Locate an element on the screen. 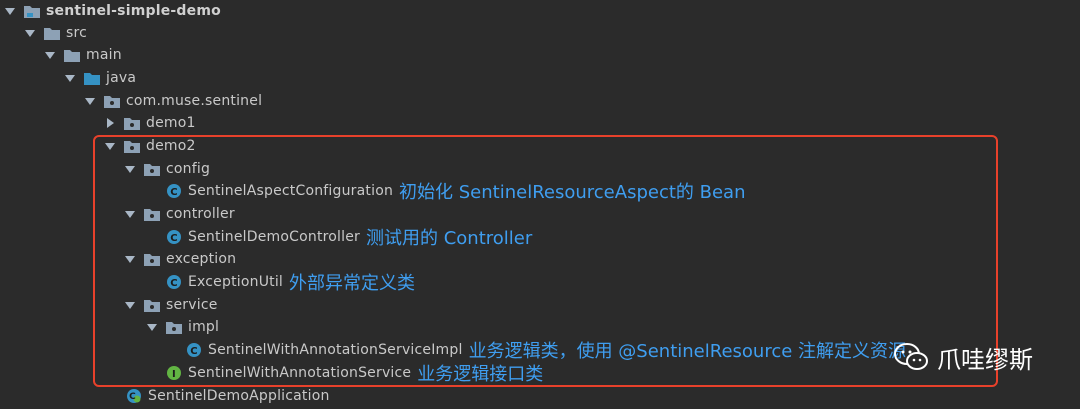  project-name: sentinel-simple-demo is located at coordinates (133, 11).